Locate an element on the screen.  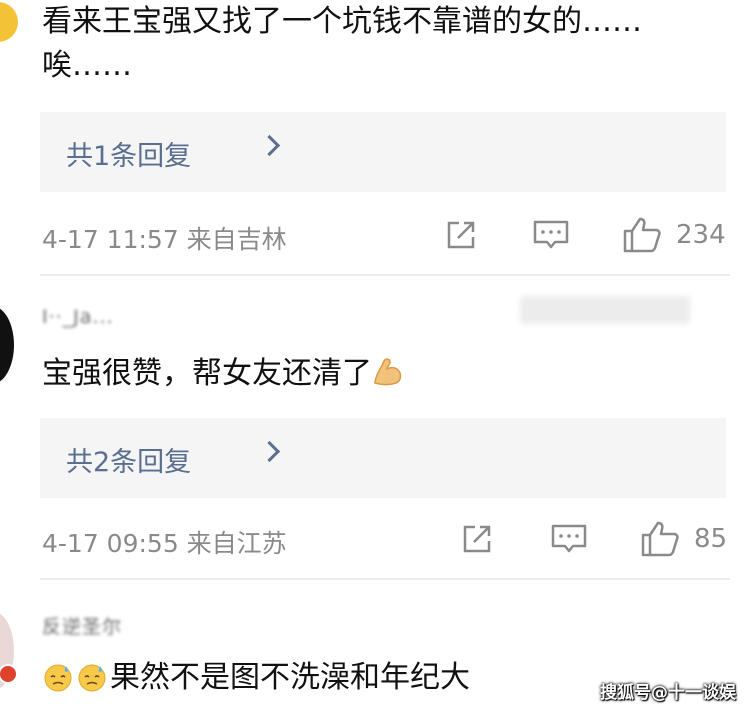
watermark: 搜狐号@十一谈娱 is located at coordinates (668, 693).